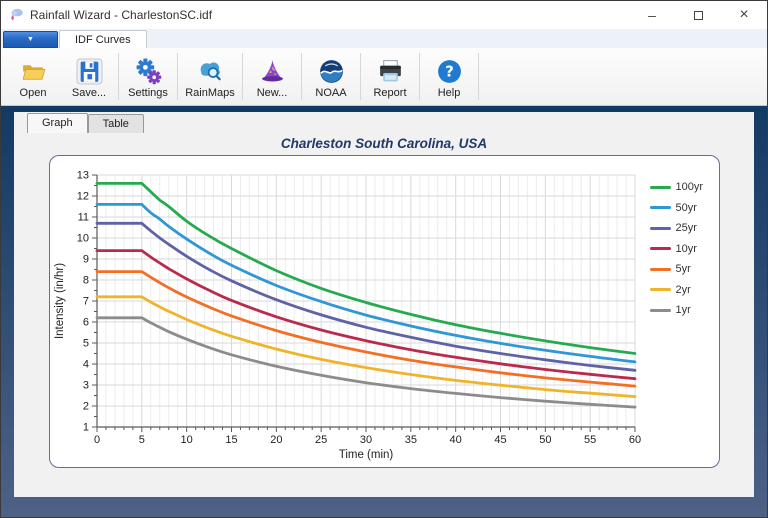  I want to click on x-axis-label: Time (min), so click(365, 455).